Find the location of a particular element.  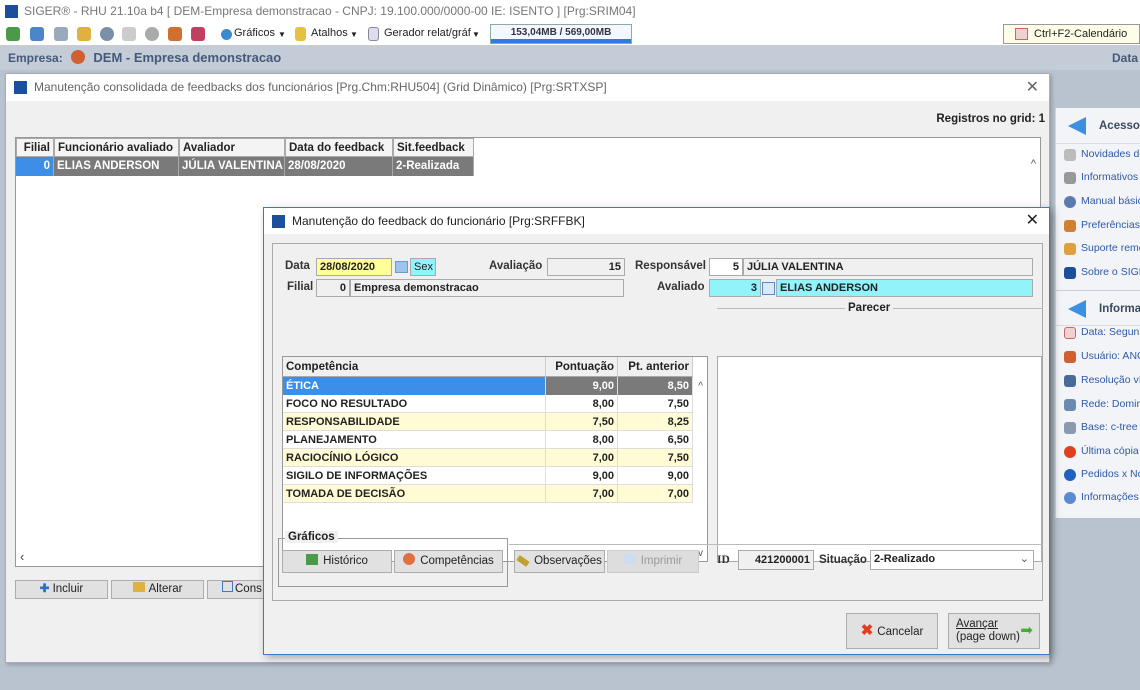

parecer-textarea is located at coordinates (879, 459).